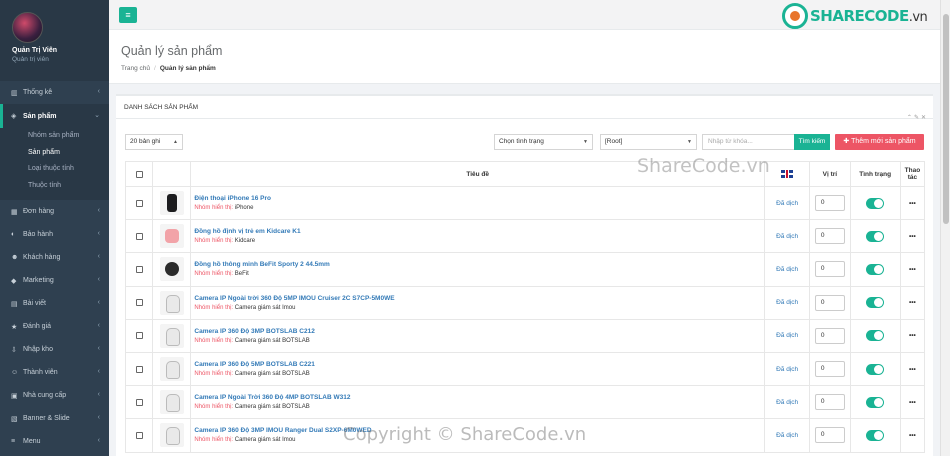 The width and height of the screenshot is (950, 456). Describe the element at coordinates (54, 153) in the screenshot. I see `subitem-san-pham: Sản phẩm` at that location.